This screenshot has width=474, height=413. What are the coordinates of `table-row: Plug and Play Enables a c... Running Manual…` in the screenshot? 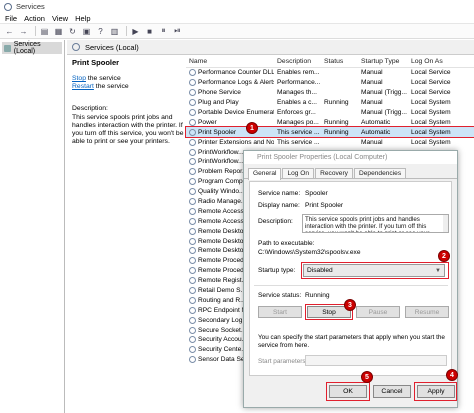 It's located at (330, 103).